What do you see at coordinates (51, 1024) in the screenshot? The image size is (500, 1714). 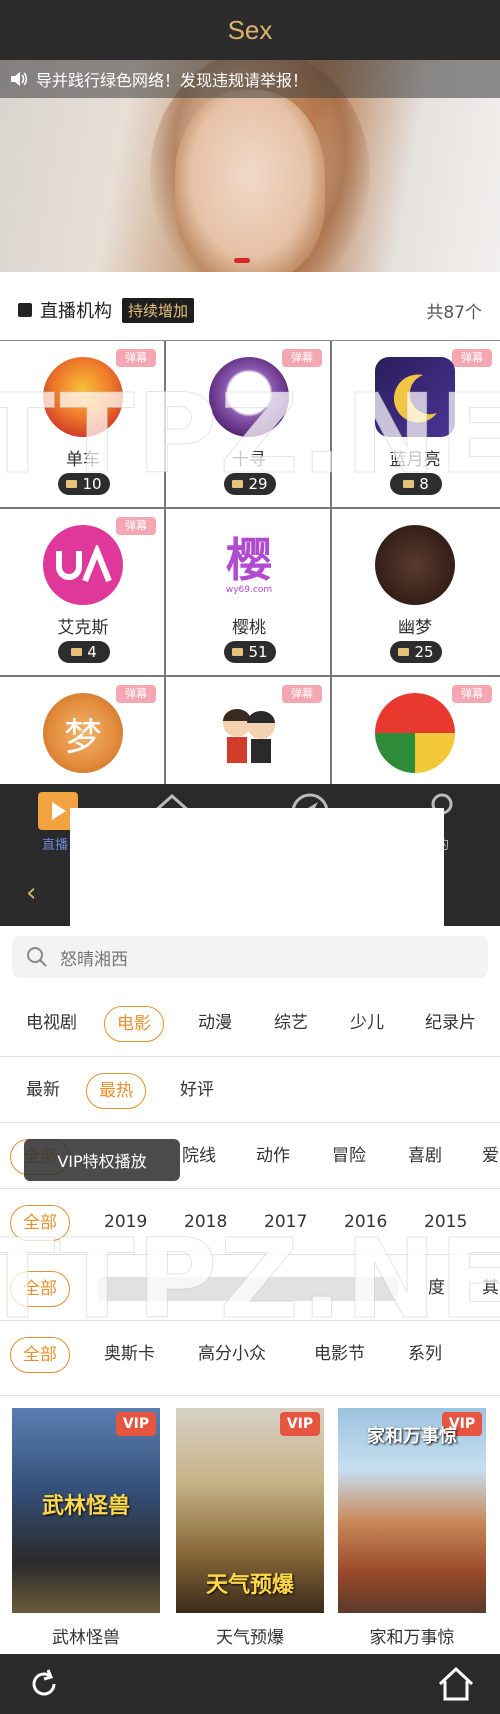 I see `filter-chip: 电视剧` at bounding box center [51, 1024].